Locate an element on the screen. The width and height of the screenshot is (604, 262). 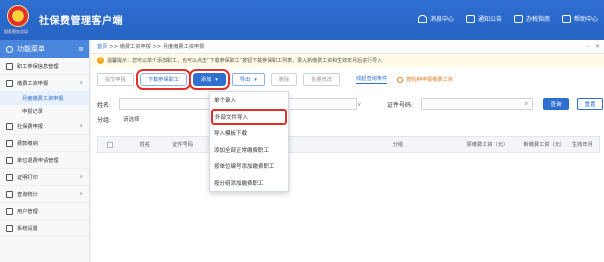
col-name: 姓名 is located at coordinates (144, 145).